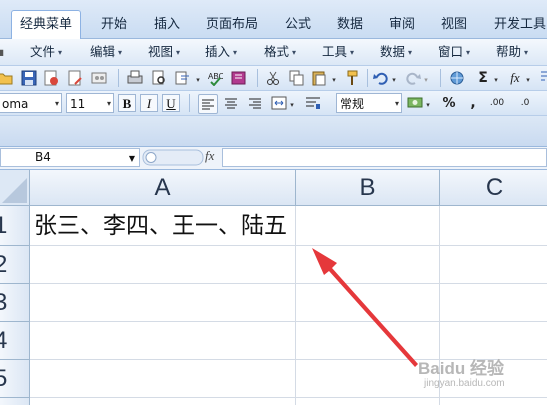 The width and height of the screenshot is (547, 405). What do you see at coordinates (396, 52) in the screenshot?
I see `menu-data: 数据 ▾` at bounding box center [396, 52].